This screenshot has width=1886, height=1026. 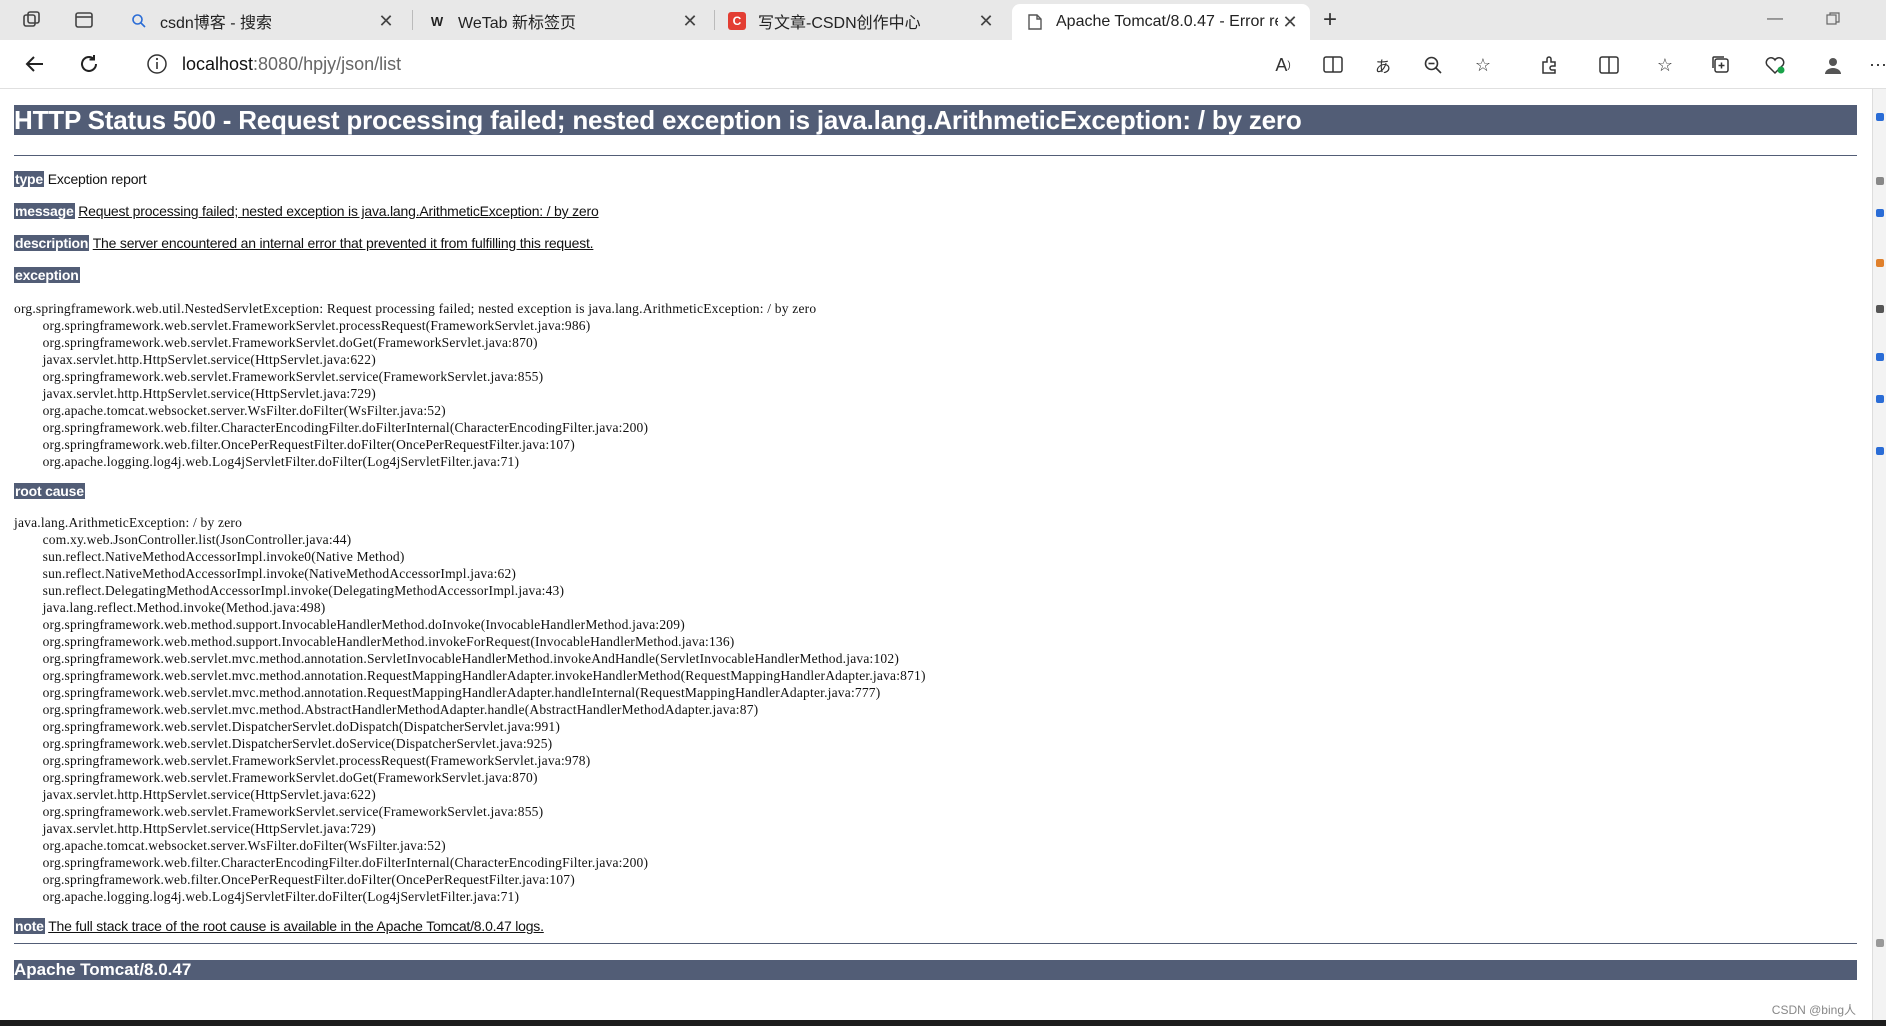 I want to click on tab-title: WeTab 新标签页, so click(x=517, y=23).